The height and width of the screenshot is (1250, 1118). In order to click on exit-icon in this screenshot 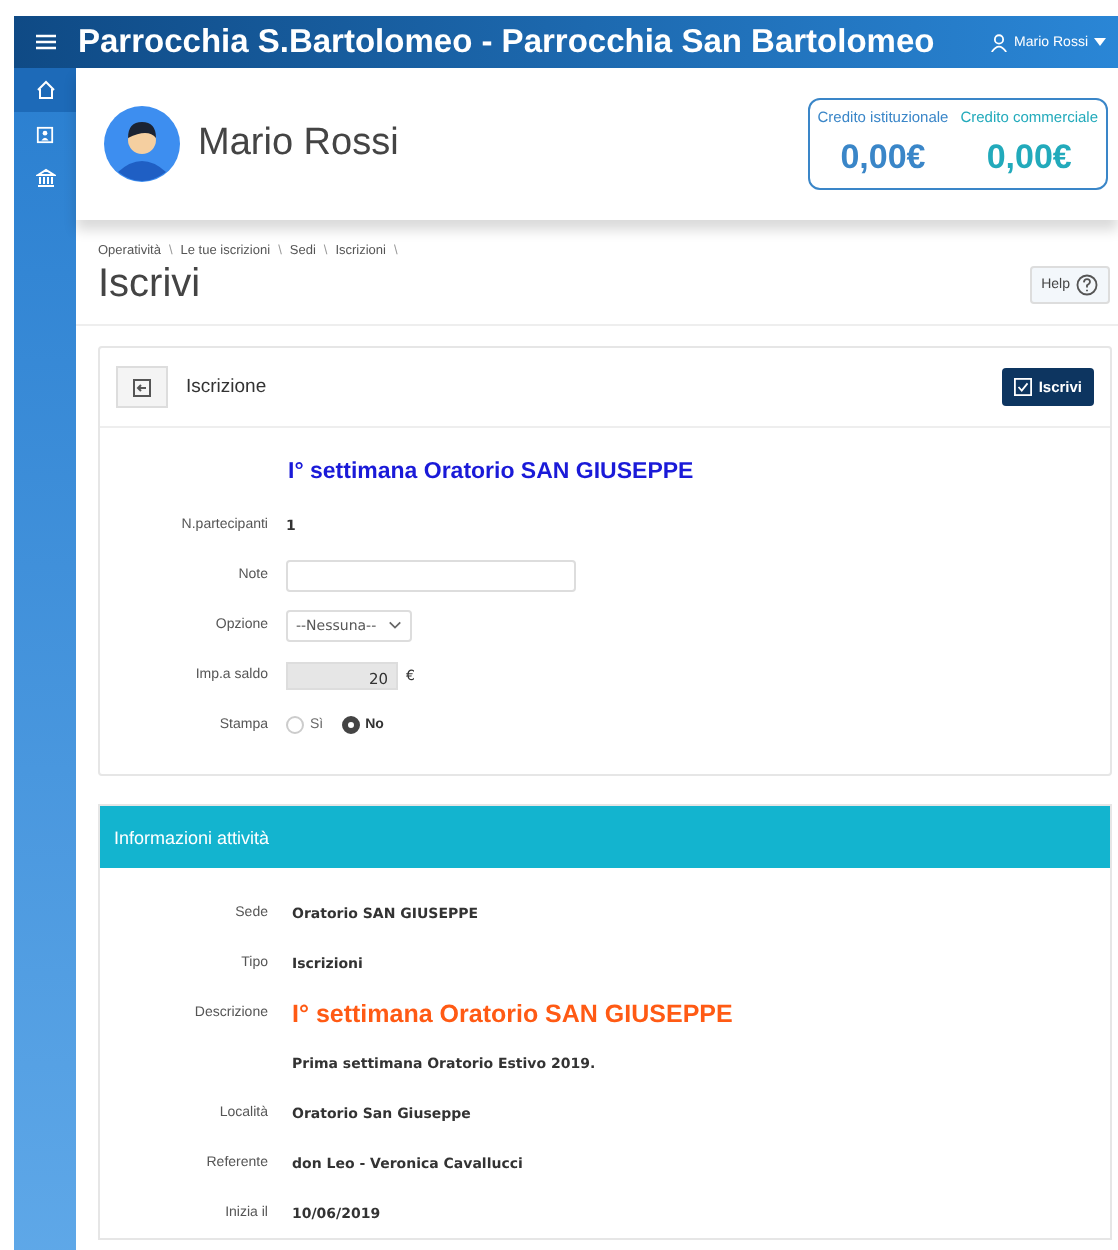, I will do `click(142, 387)`.